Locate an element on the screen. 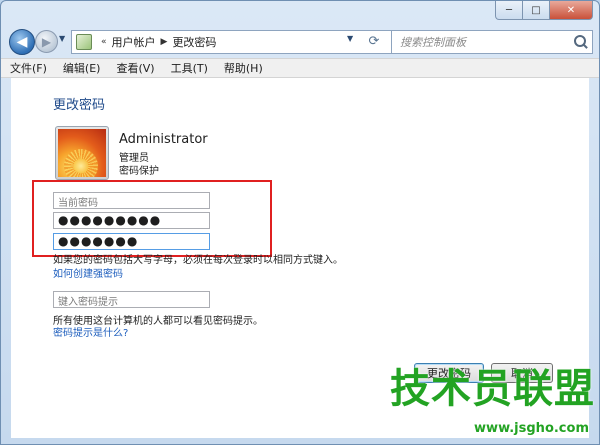  menu-view: 查看(V) is located at coordinates (135, 68).